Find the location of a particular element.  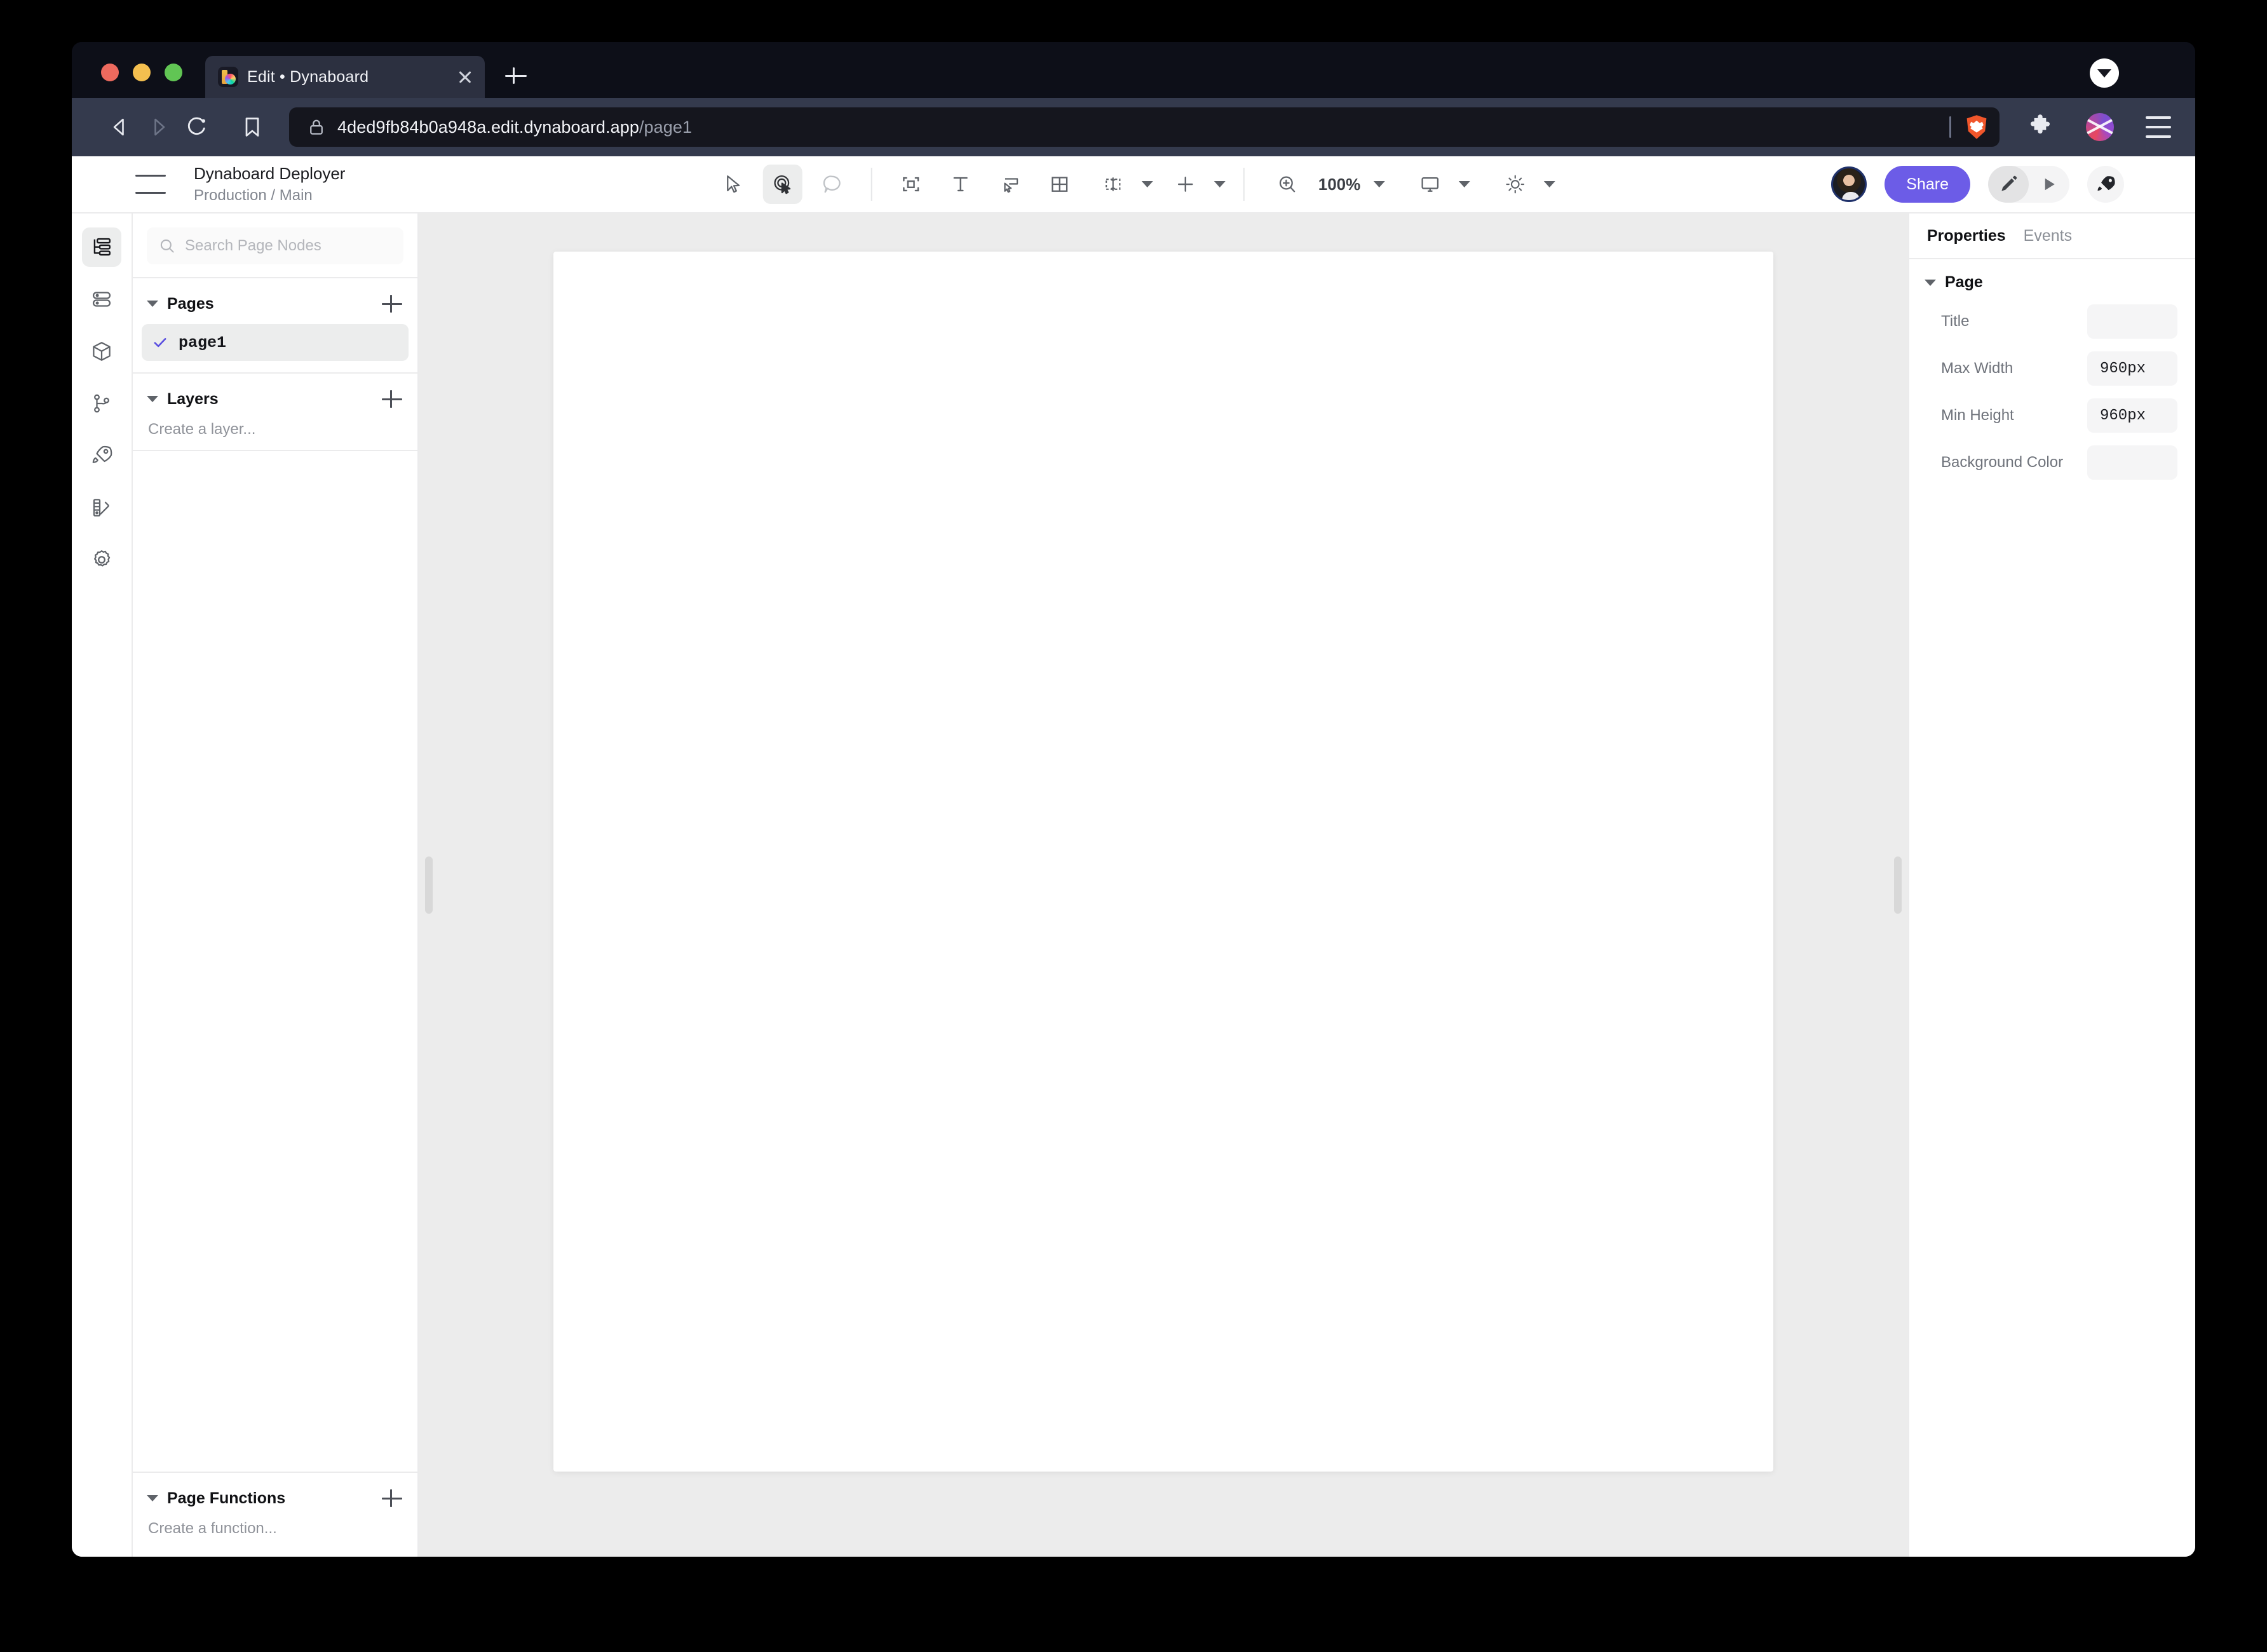

left-panel-resize-handle is located at coordinates (429, 885).